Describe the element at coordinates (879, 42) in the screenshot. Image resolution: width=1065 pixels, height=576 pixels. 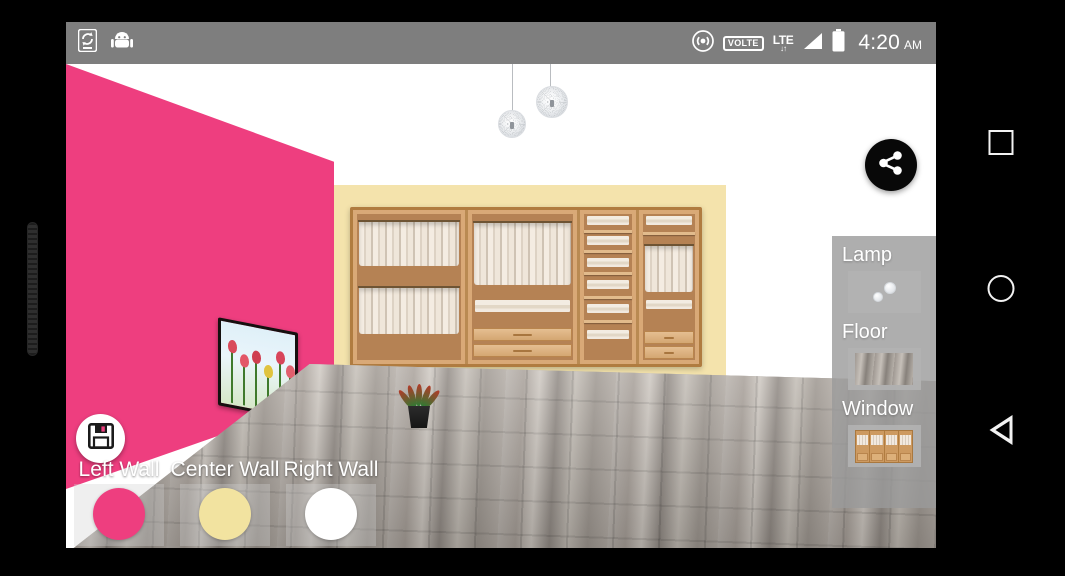
I see `clock-time: 4:20` at that location.